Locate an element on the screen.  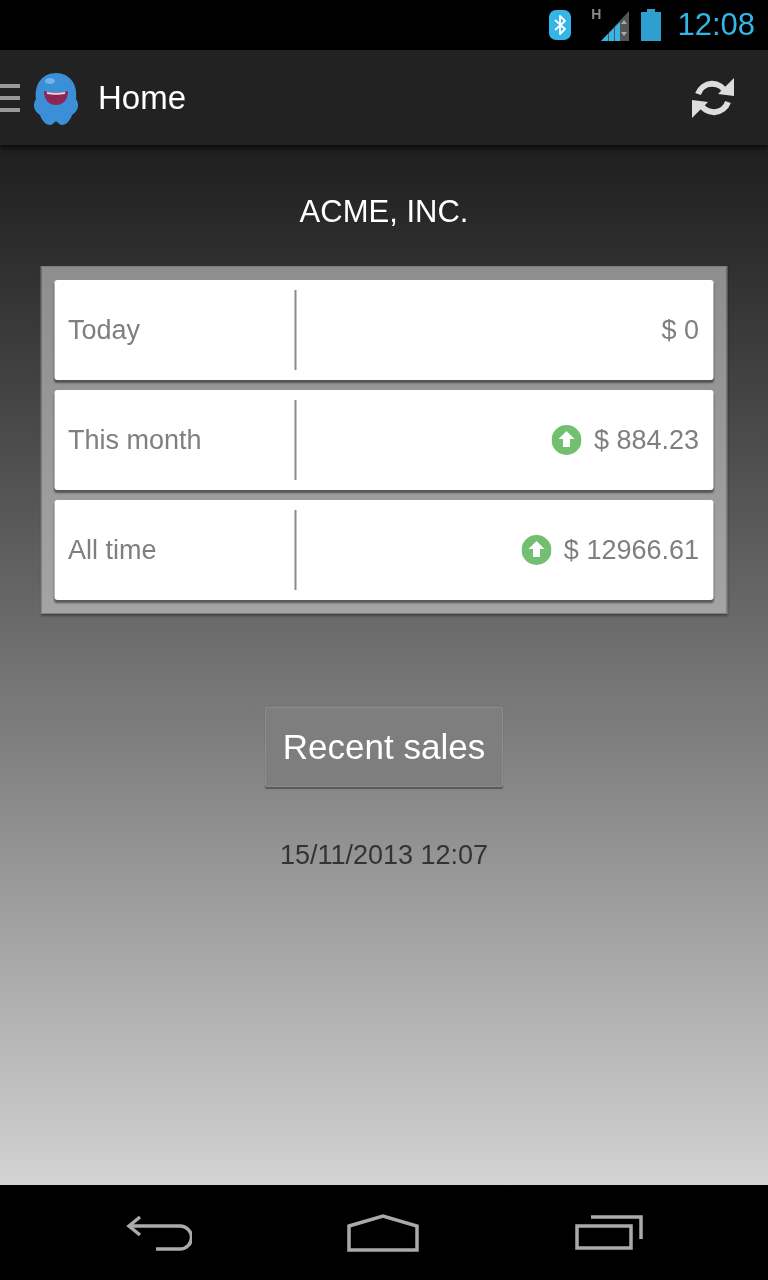
battery-icon is located at coordinates (651, 25).